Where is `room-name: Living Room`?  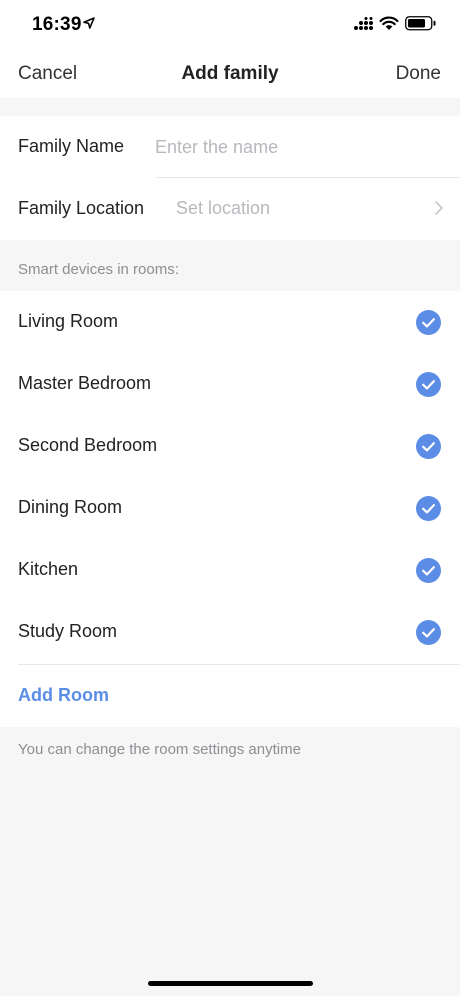 room-name: Living Room is located at coordinates (68, 321).